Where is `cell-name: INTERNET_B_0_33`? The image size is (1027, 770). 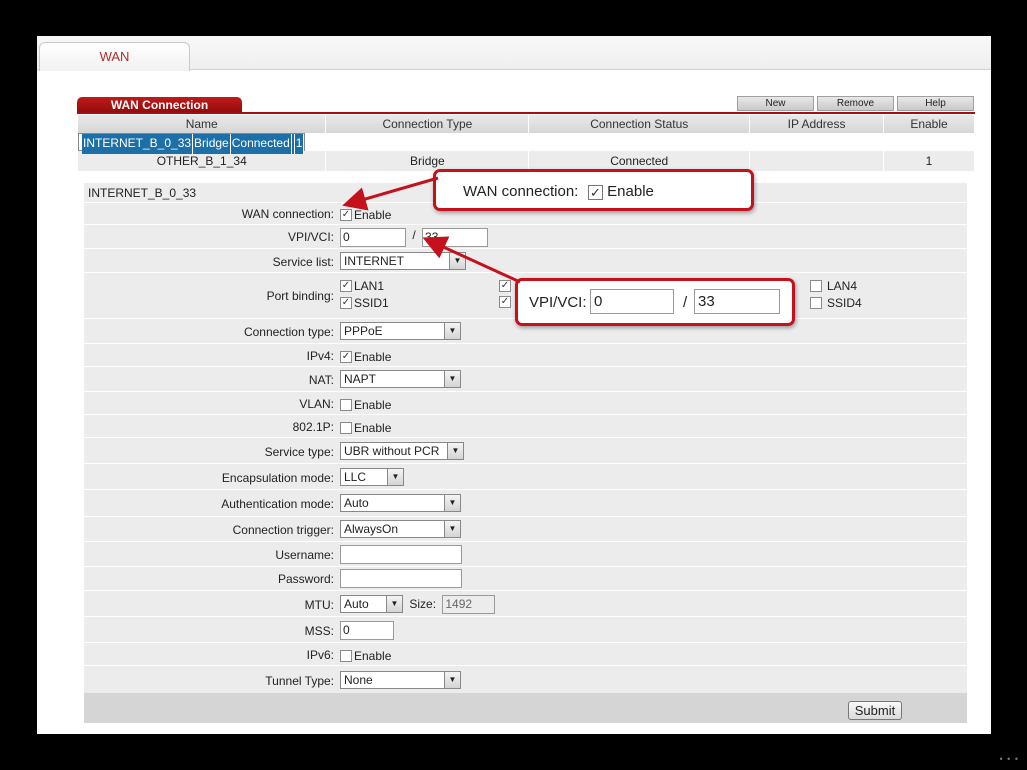
cell-name: INTERNET_B_0_33 is located at coordinates (138, 144).